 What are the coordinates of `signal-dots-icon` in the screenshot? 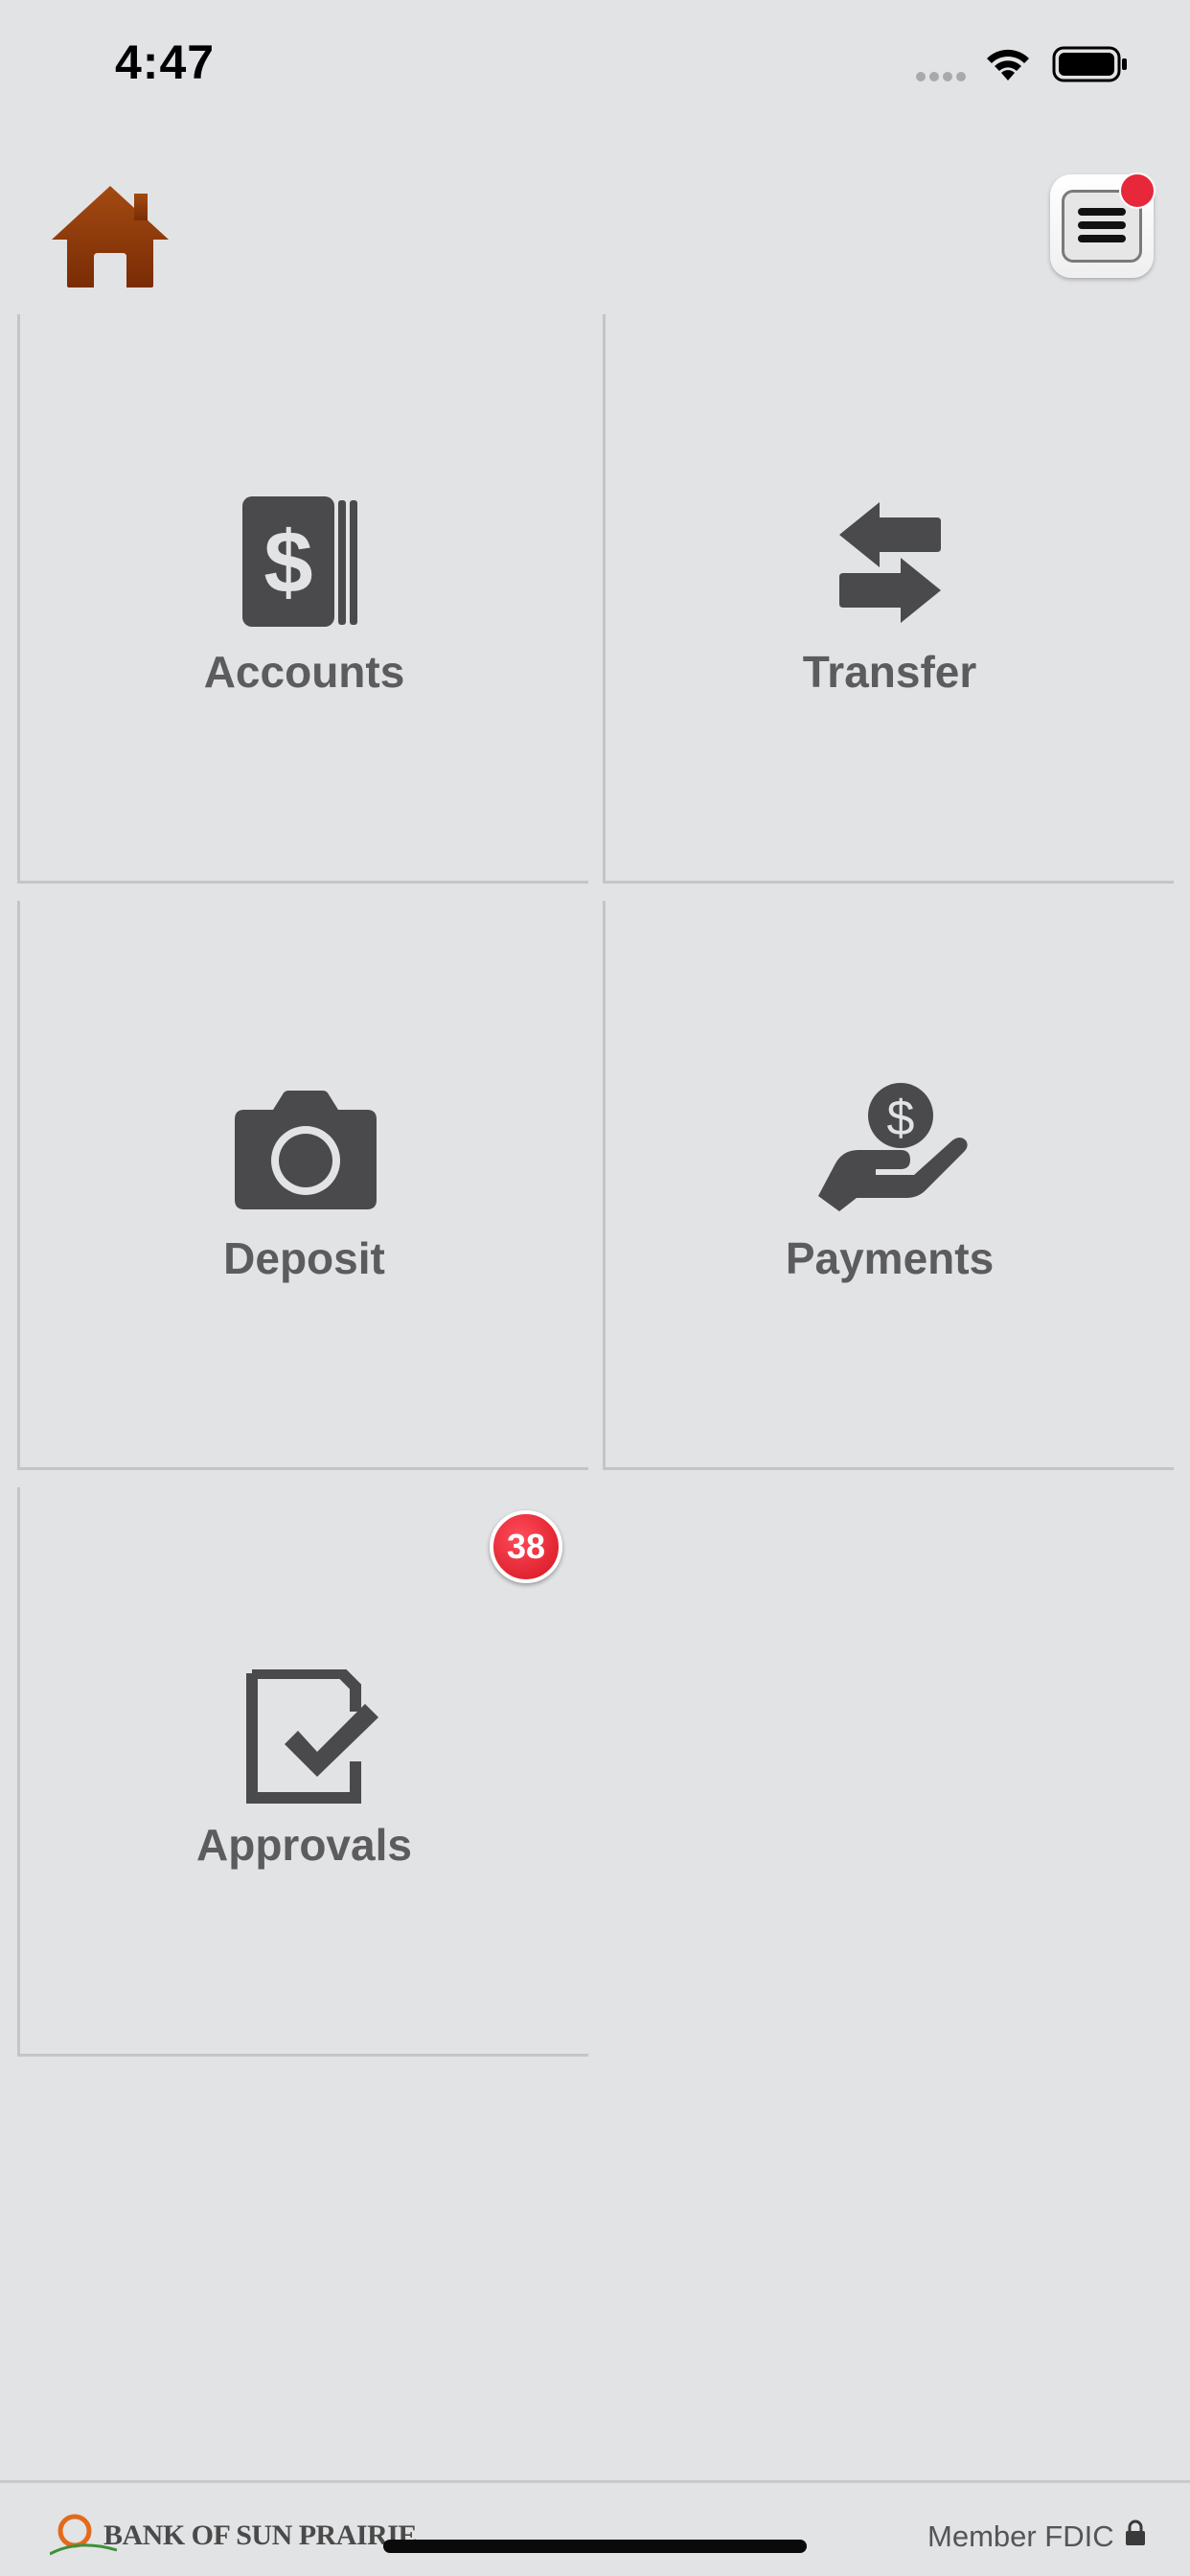 It's located at (943, 77).